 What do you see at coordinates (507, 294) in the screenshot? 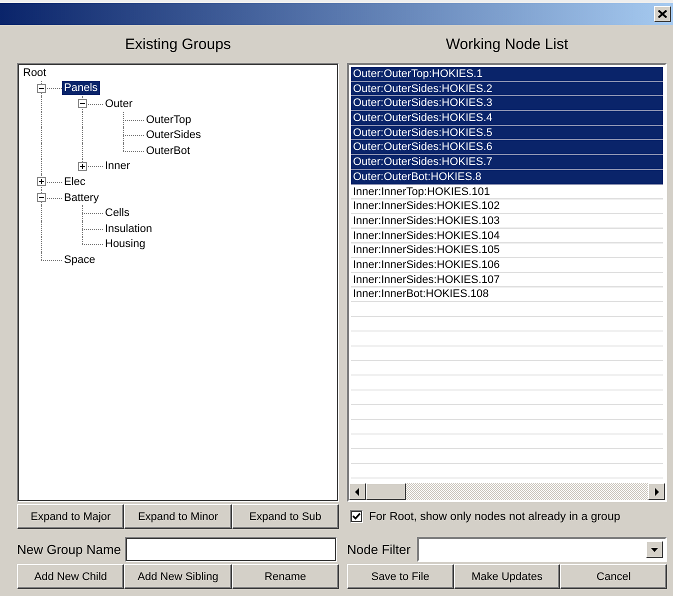
I see `list-item: Inner:InnerBot:HOKIES.108` at bounding box center [507, 294].